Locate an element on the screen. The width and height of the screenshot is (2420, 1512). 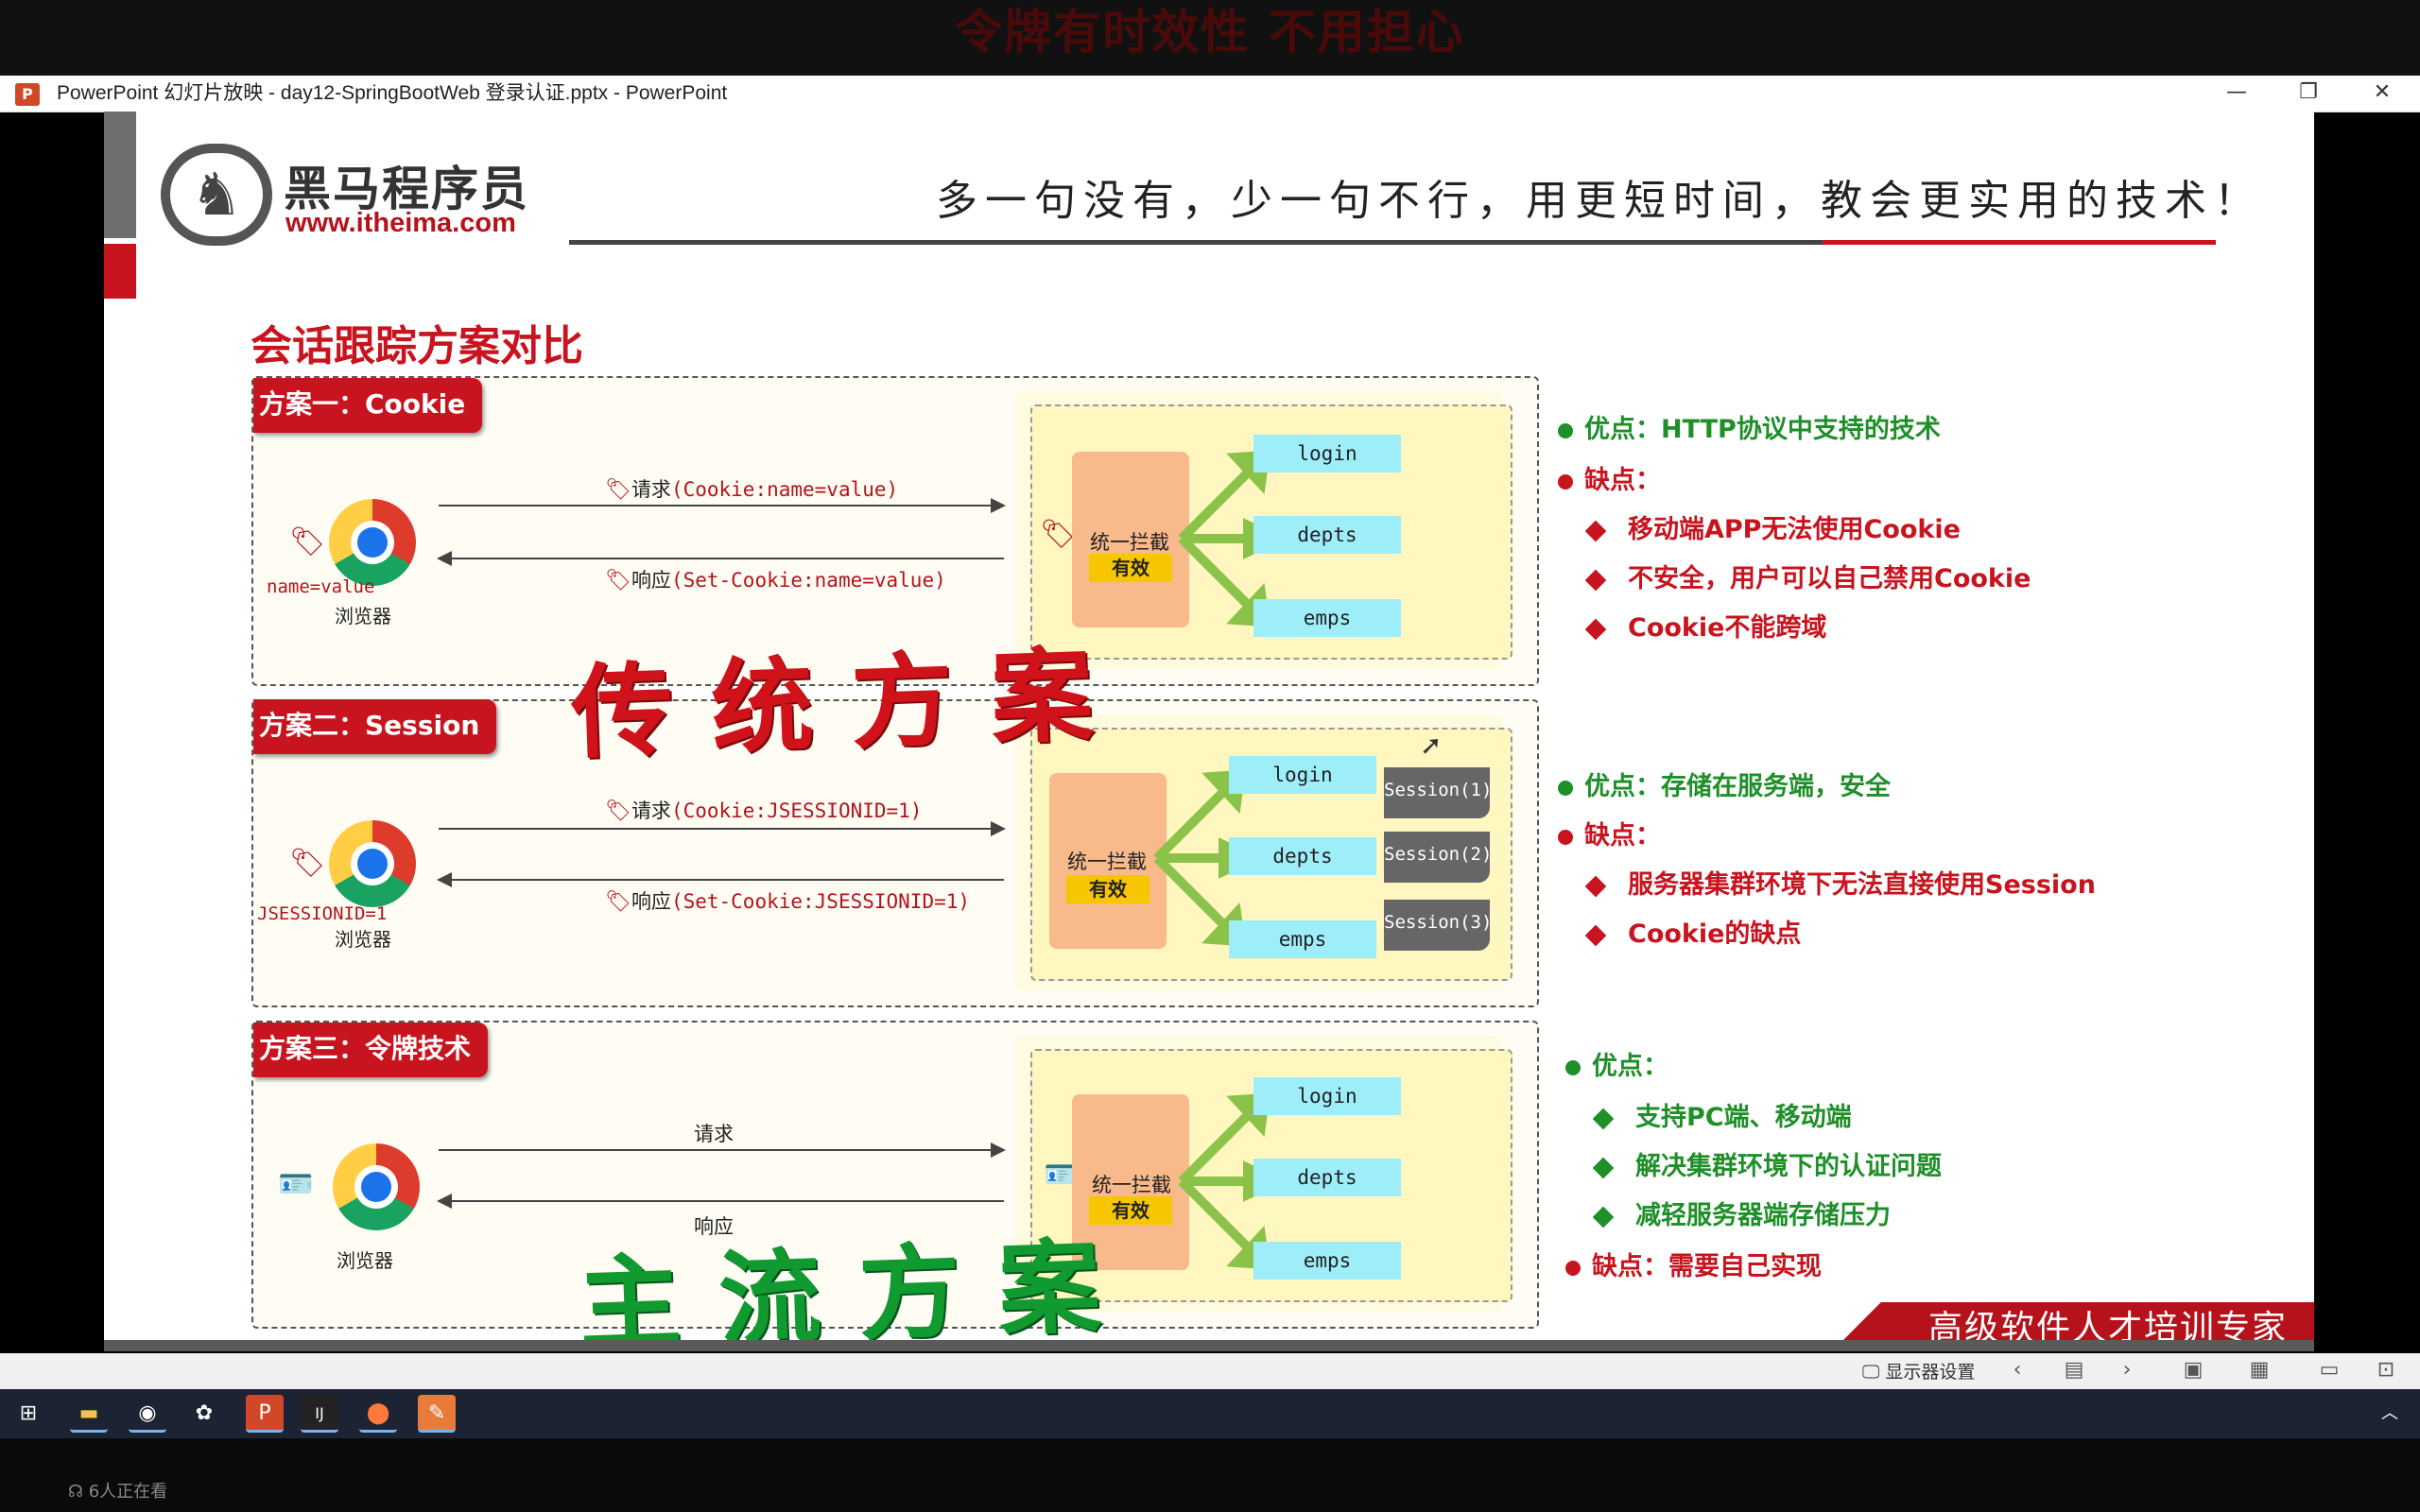
slideshow-view-icon: ⊡ is located at coordinates (2386, 1370).